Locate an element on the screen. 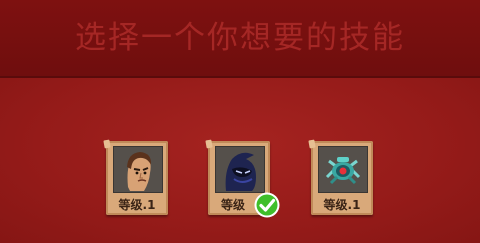  human-face-portrait-icon is located at coordinates (138, 169).